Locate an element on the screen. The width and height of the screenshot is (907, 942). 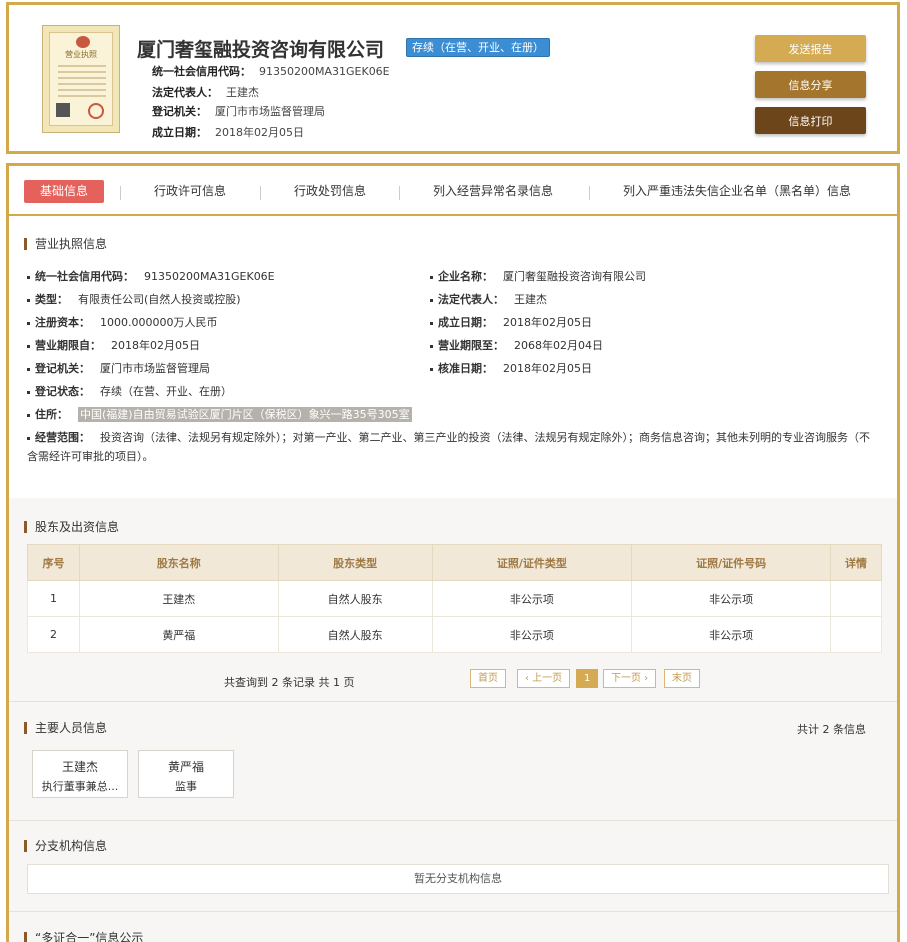
pager-first-button: 首页 is located at coordinates (488, 678).